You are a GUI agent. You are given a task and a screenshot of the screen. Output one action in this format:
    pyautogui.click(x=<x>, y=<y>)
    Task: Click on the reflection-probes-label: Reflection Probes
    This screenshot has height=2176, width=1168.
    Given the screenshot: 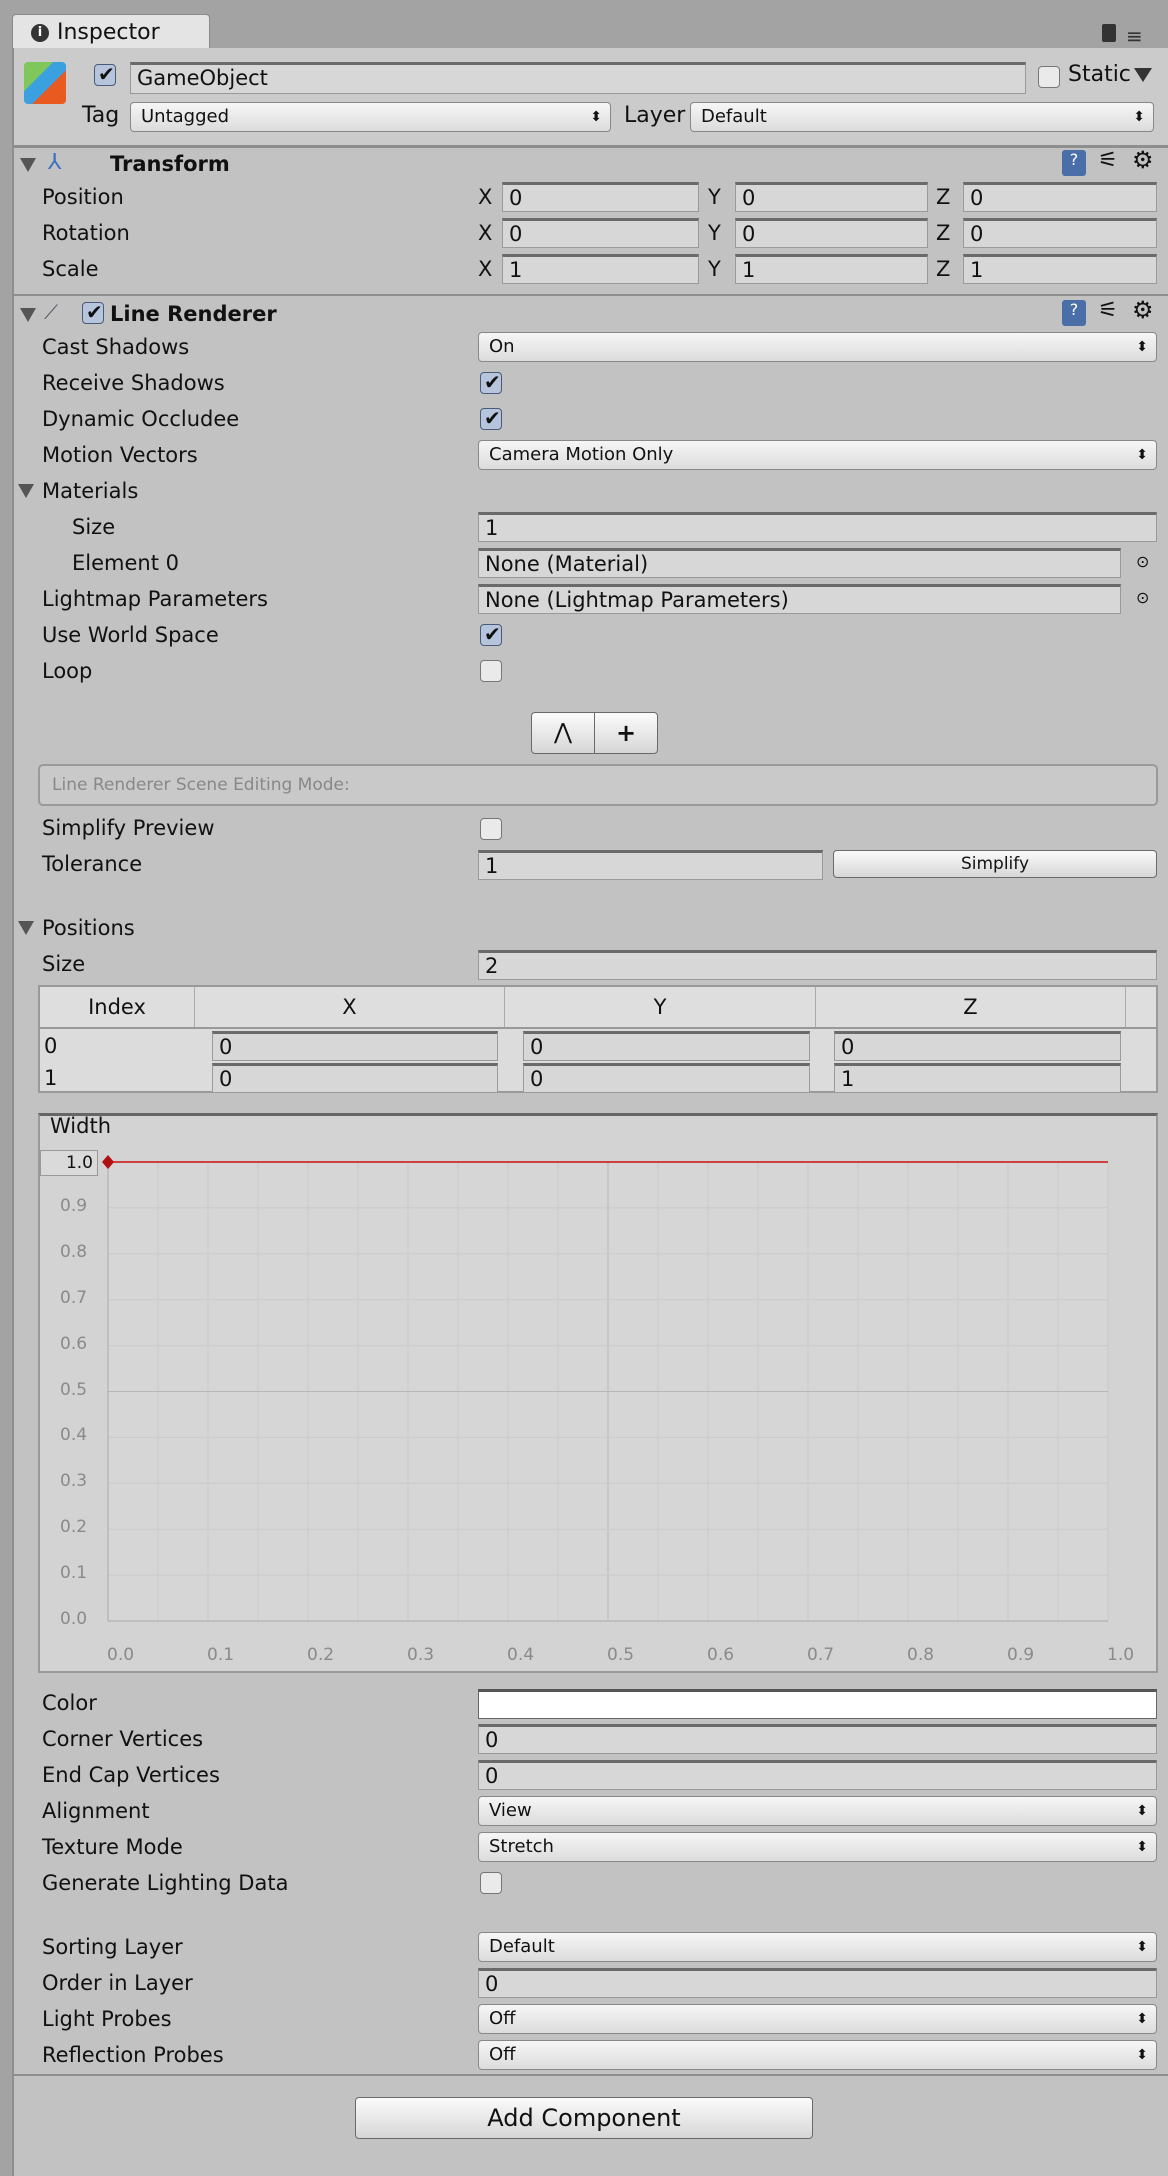 What is the action you would take?
    pyautogui.click(x=133, y=2055)
    